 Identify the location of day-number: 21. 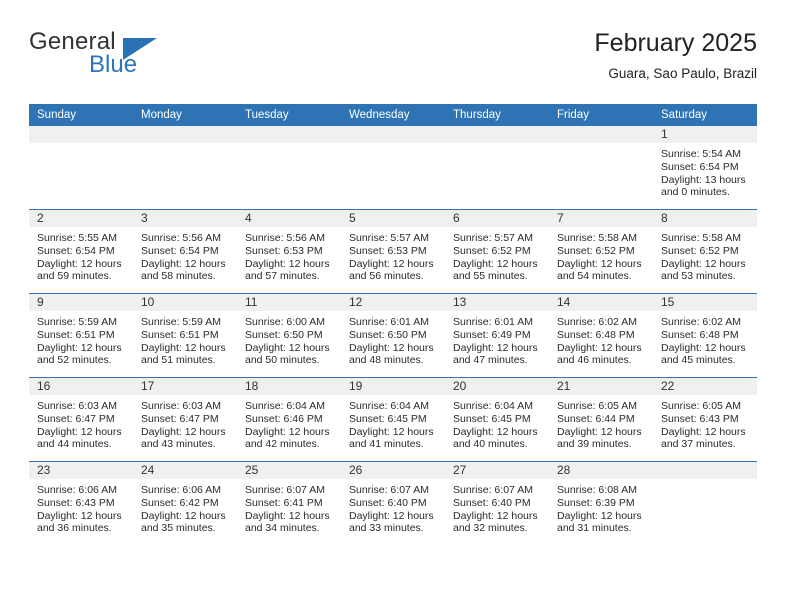
(601, 386).